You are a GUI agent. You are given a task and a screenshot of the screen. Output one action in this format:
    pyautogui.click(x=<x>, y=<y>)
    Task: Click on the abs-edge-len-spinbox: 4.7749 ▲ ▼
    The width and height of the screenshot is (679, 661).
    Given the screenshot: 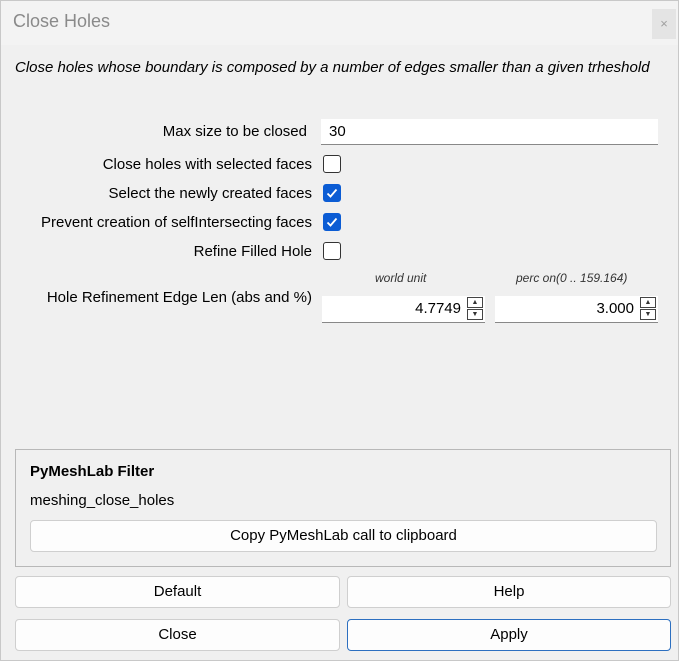 What is the action you would take?
    pyautogui.click(x=403, y=309)
    